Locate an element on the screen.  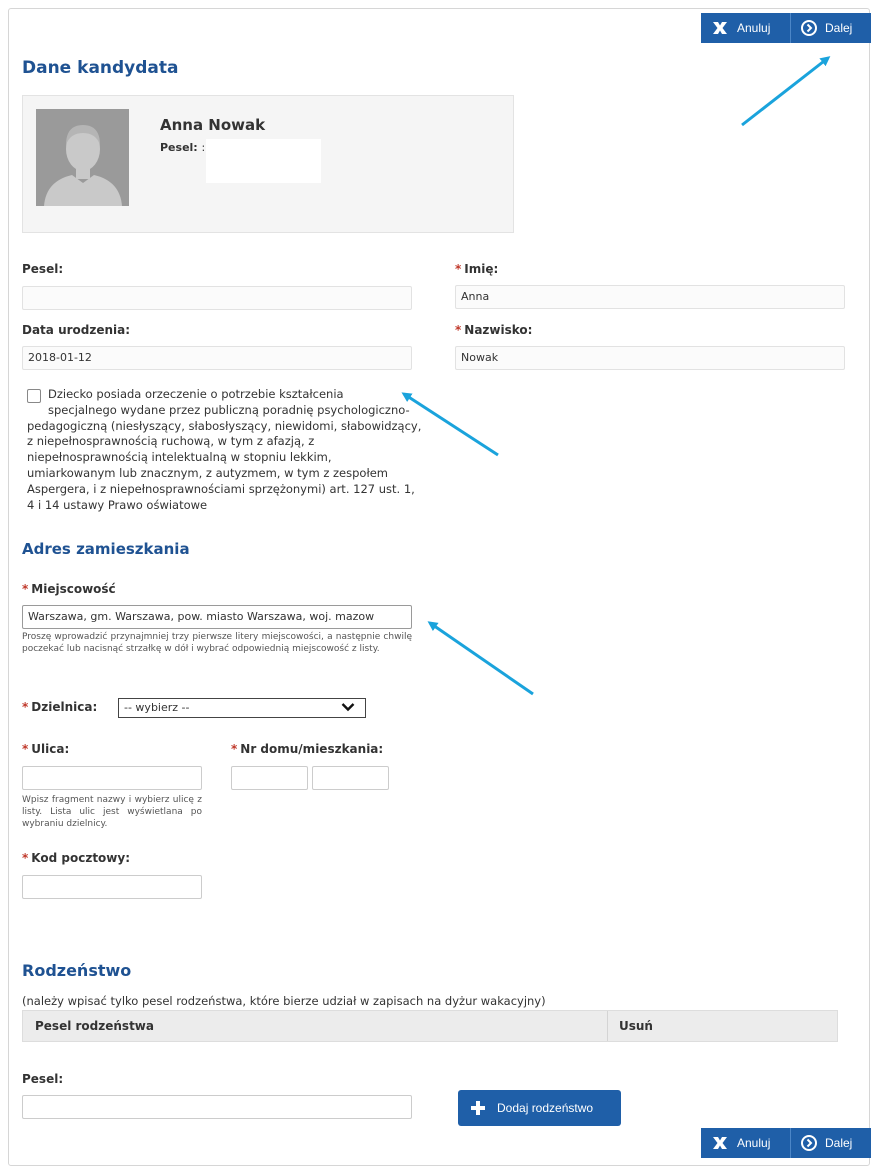
top-toolbar: Anuluj Dalej is located at coordinates (786, 28).